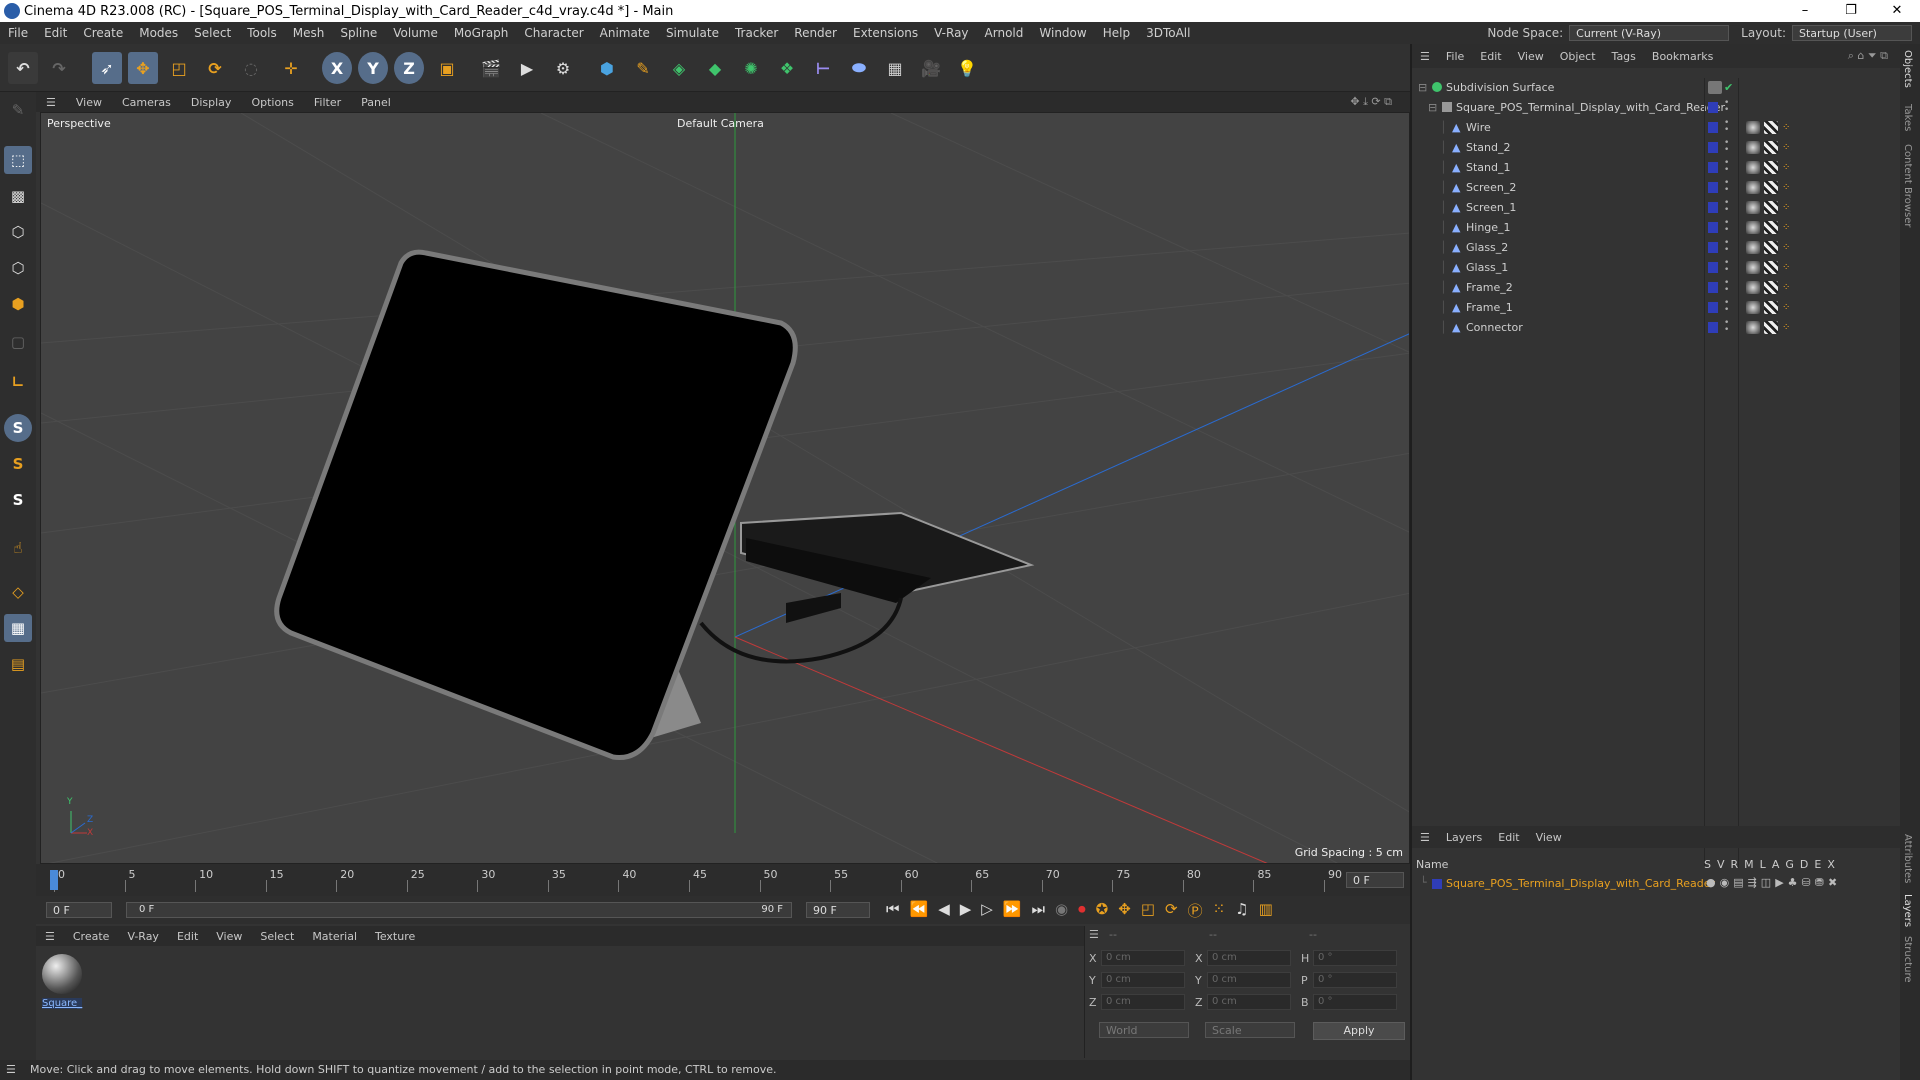 The width and height of the screenshot is (1920, 1080). Describe the element at coordinates (158, 33) in the screenshot. I see `menu-modes: Modes` at that location.